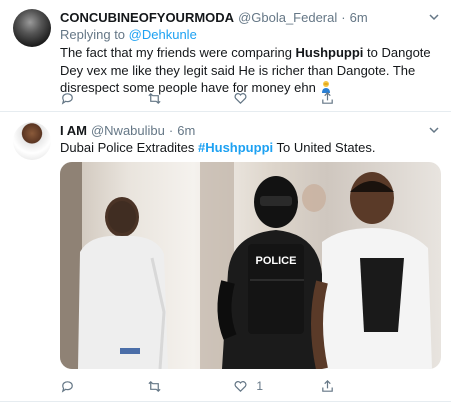 This screenshot has height=402, width=451. Describe the element at coordinates (250, 35) in the screenshot. I see `replying-to: Replying to @Dehkunle` at that location.